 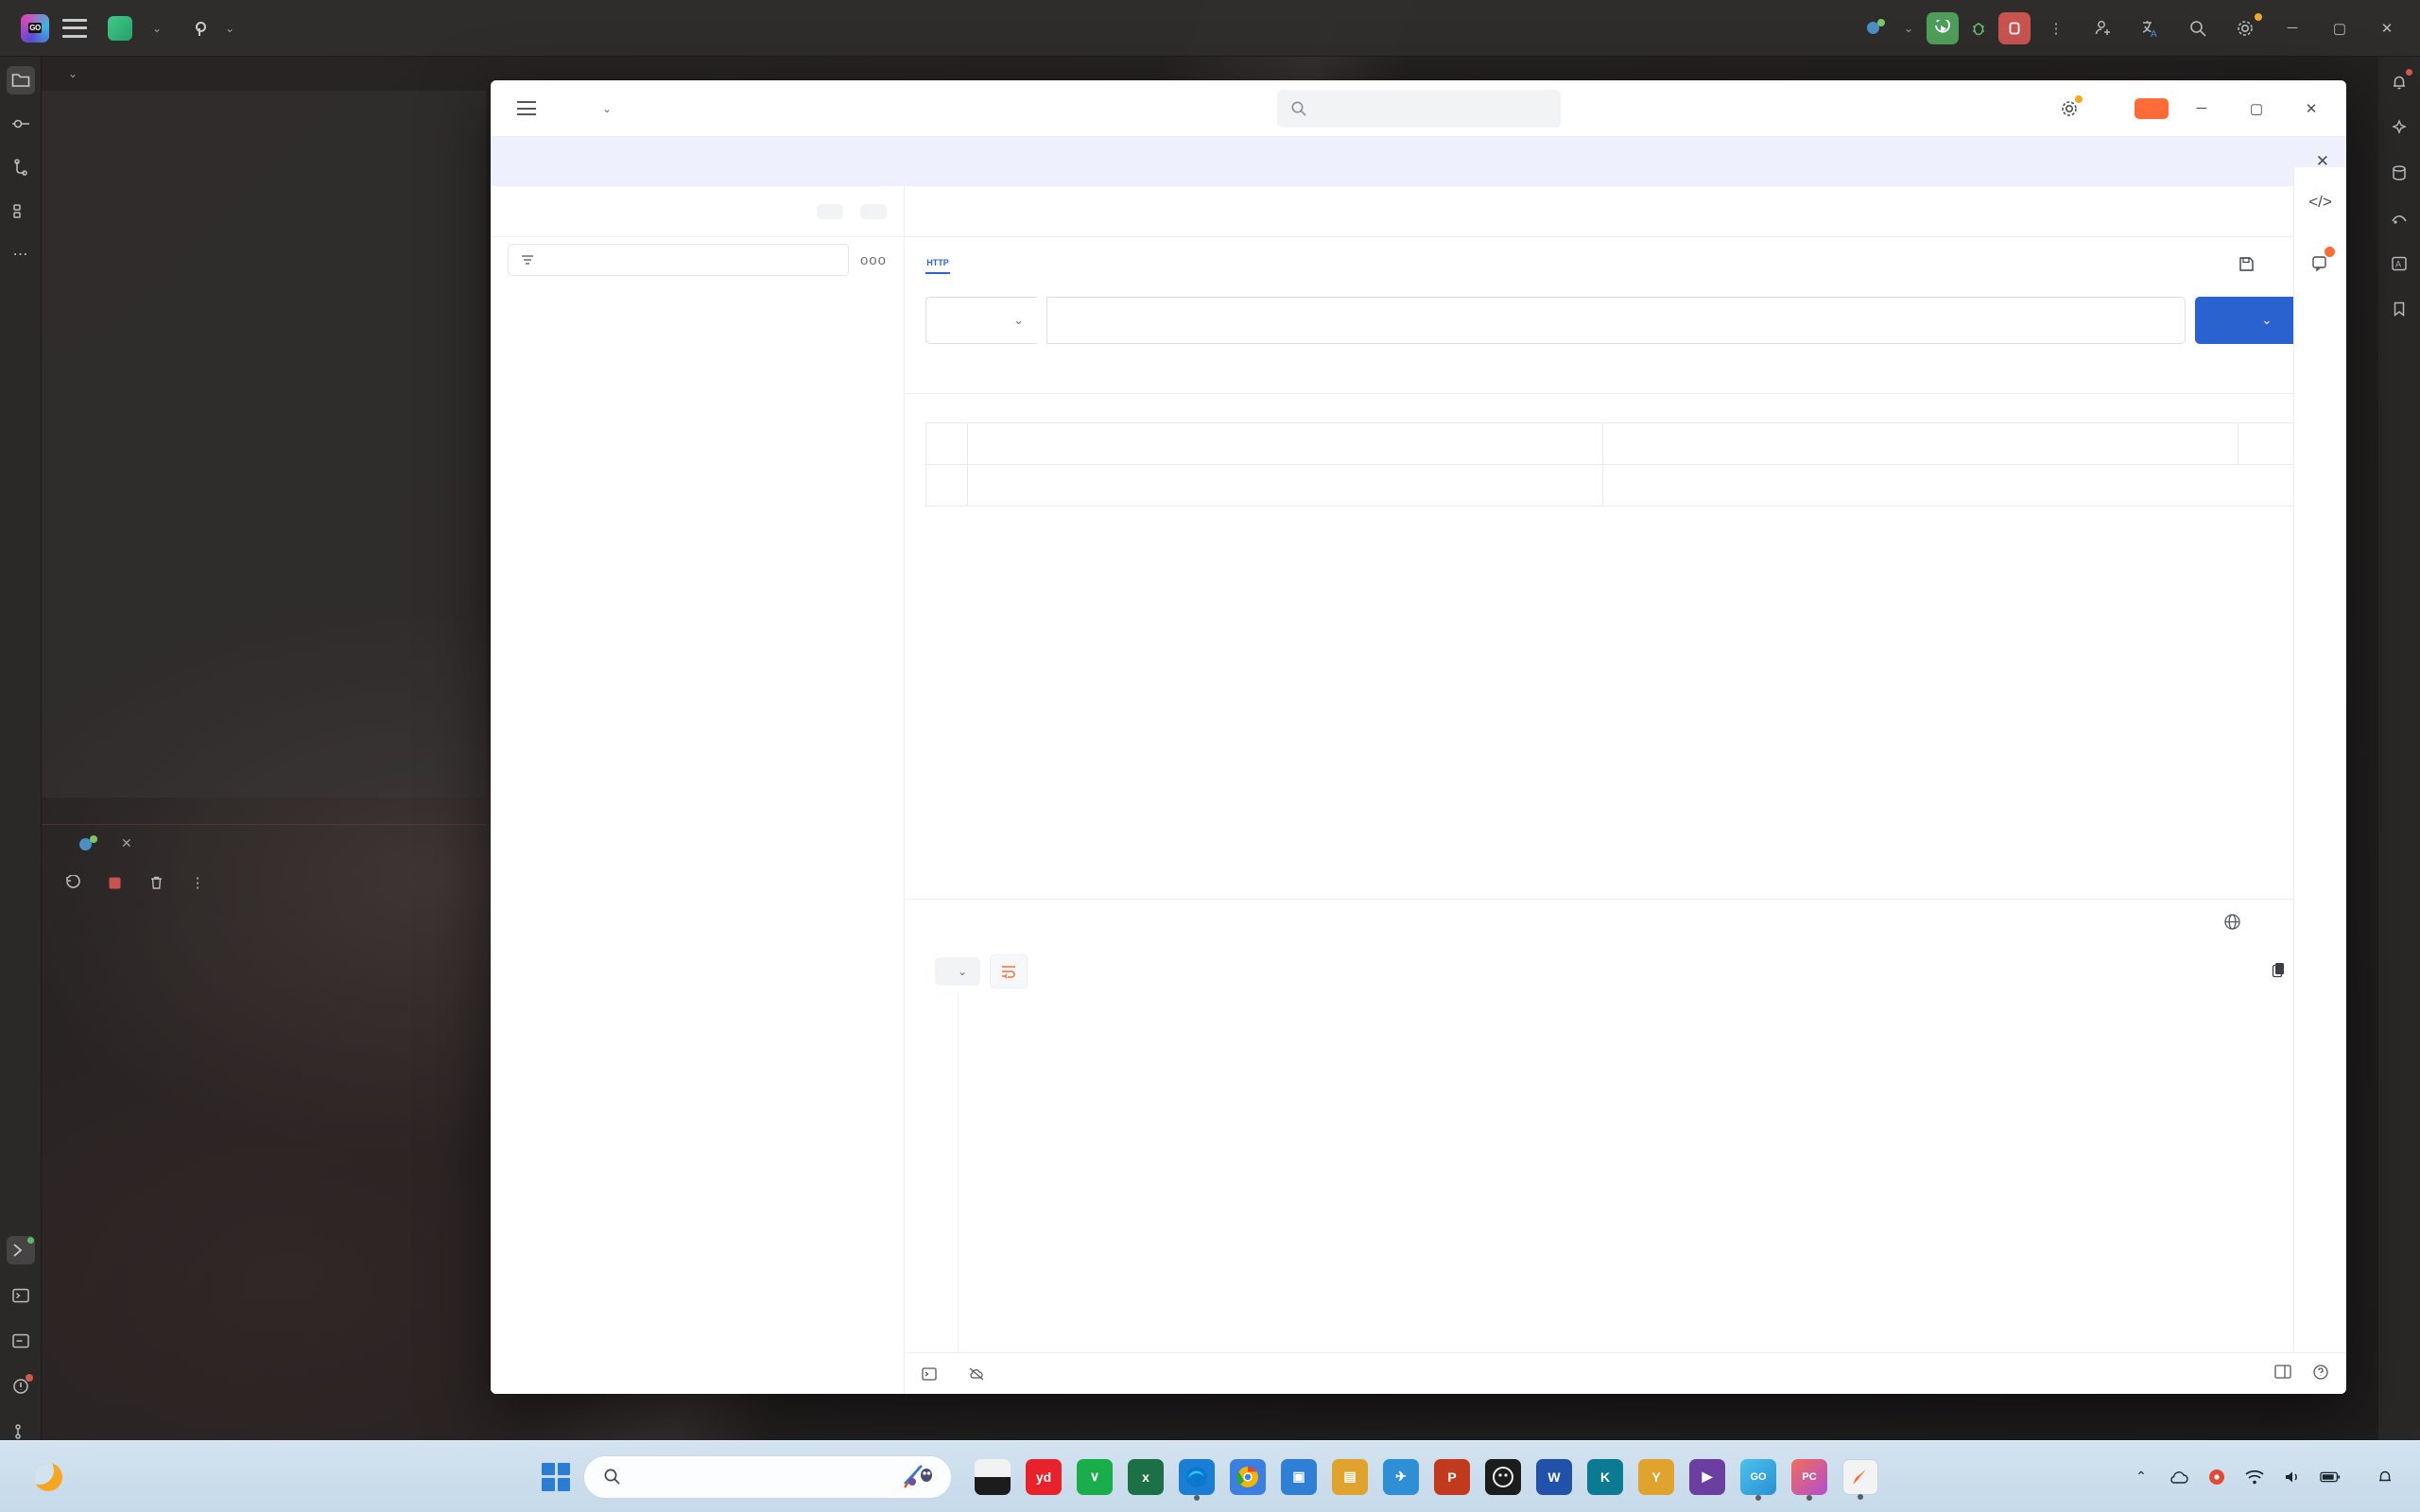 I want to click on trash-icon, so click(x=156, y=882).